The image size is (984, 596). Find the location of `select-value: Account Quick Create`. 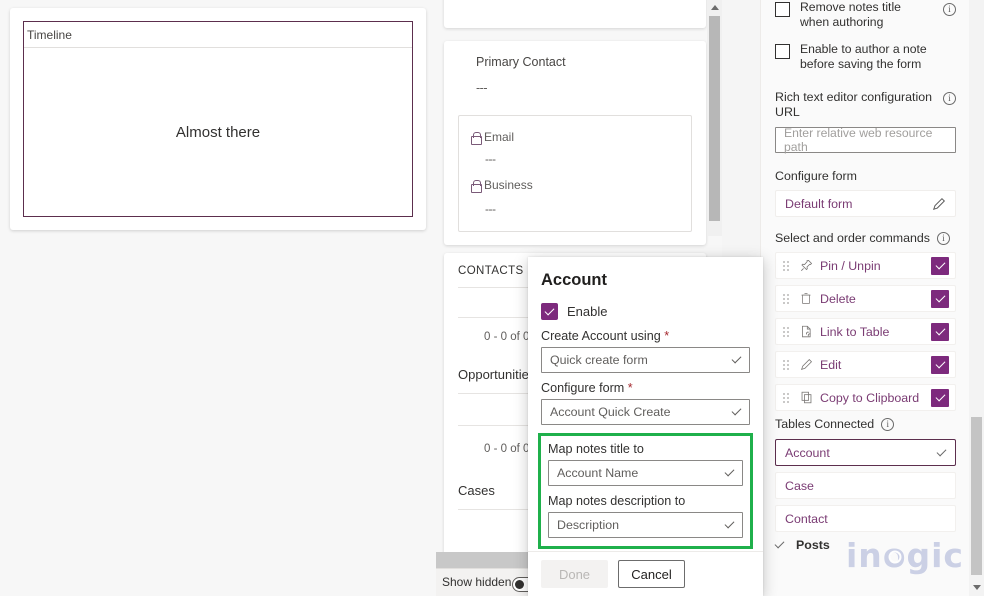

select-value: Account Quick Create is located at coordinates (610, 412).